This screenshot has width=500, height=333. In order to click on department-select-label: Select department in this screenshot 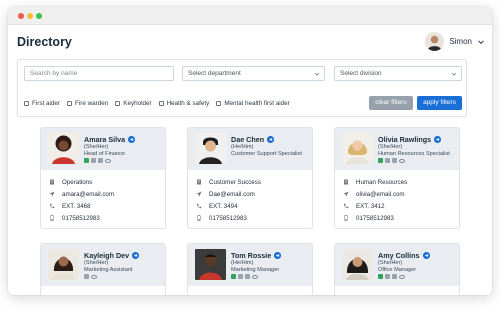, I will do `click(214, 73)`.